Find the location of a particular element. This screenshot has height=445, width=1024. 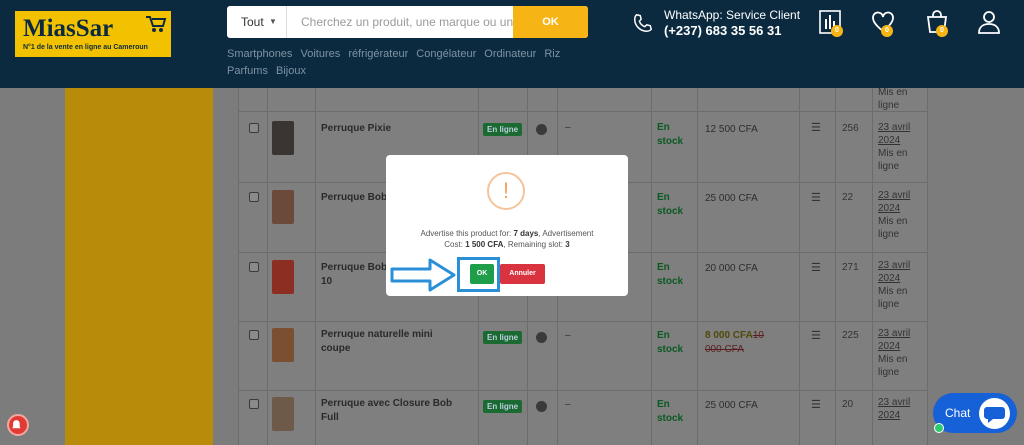

logo-tagline: N°1 de la vente en ligne au Cameroun is located at coordinates (85, 47).